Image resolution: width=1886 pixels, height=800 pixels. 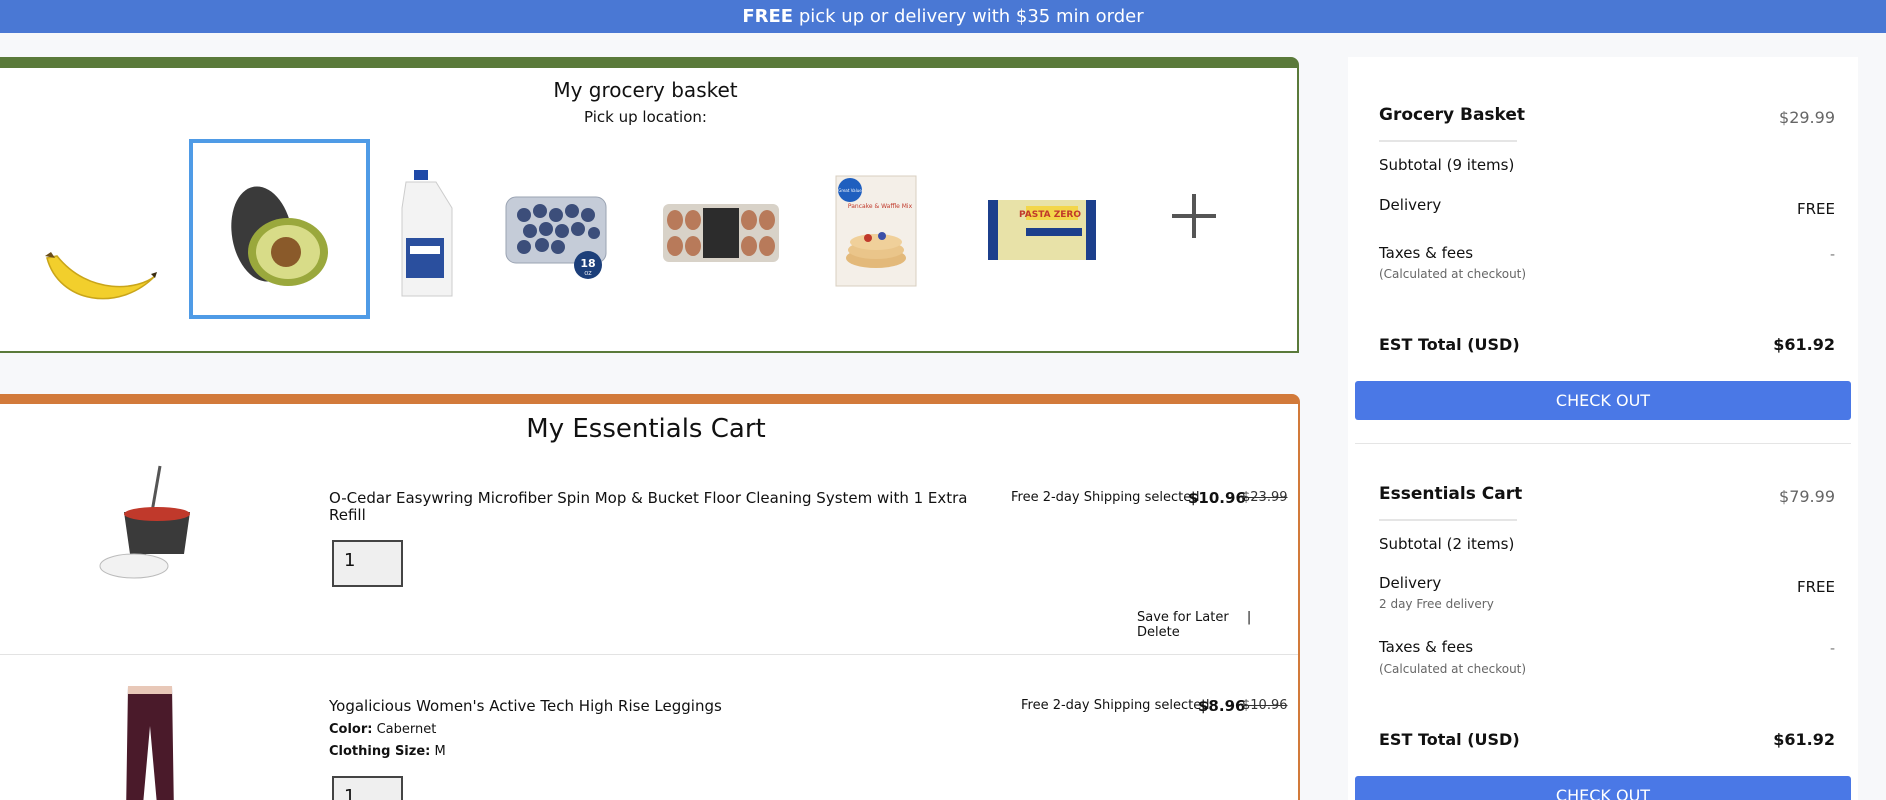 I want to click on blueberries-badge: 18, so click(x=587, y=263).